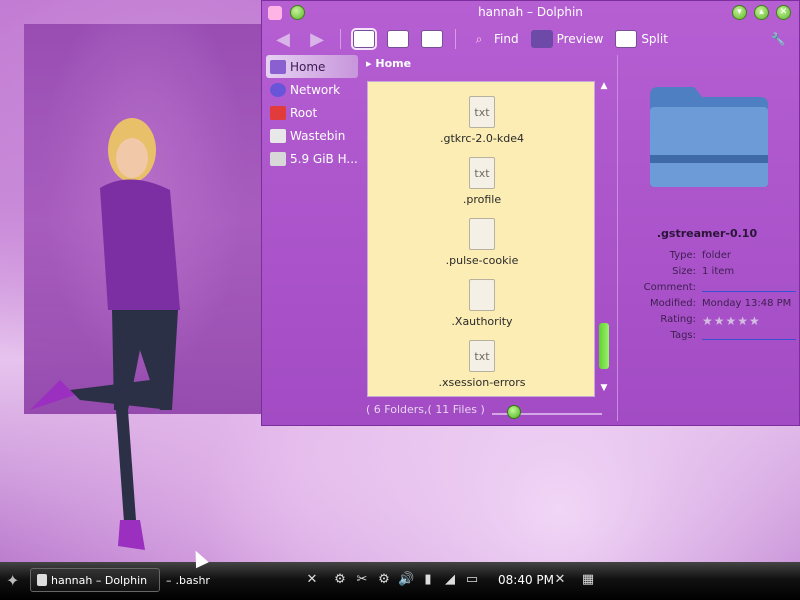 This screenshot has width=800, height=600. I want to click on icons-view-icon: ▦, so click(364, 39).